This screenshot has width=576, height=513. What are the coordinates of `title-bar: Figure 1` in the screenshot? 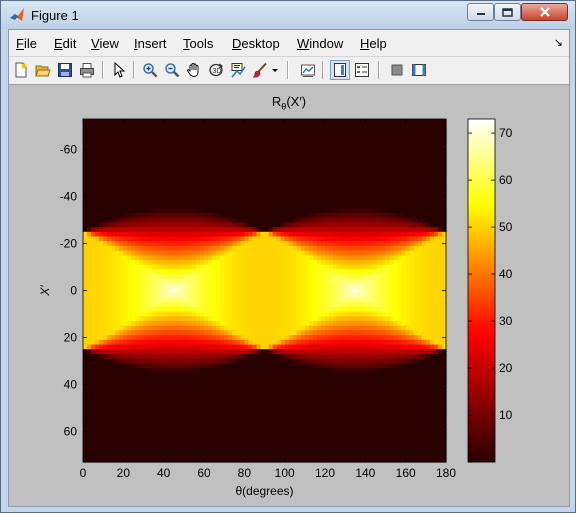 It's located at (288, 15).